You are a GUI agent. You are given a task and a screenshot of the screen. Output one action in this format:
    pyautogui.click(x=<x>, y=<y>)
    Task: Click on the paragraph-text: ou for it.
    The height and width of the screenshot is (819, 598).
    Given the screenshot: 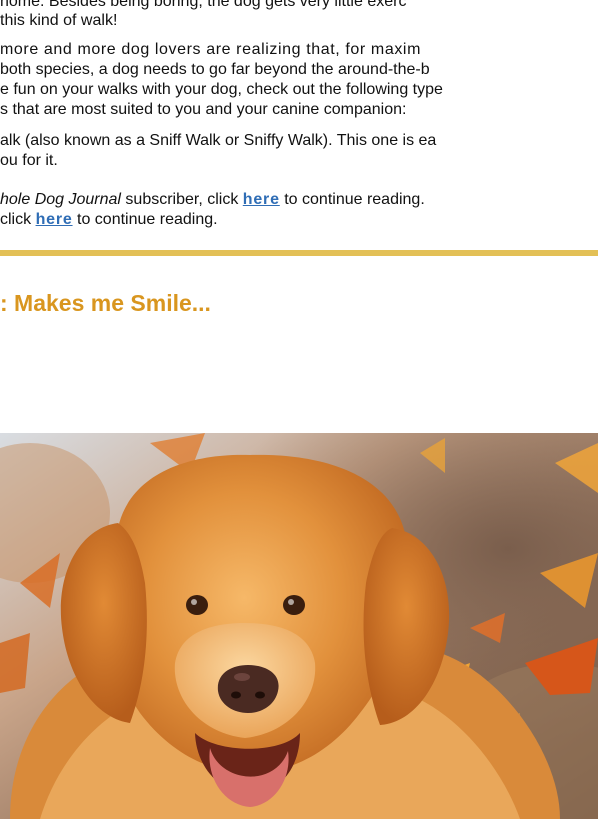 What is the action you would take?
    pyautogui.click(x=29, y=160)
    